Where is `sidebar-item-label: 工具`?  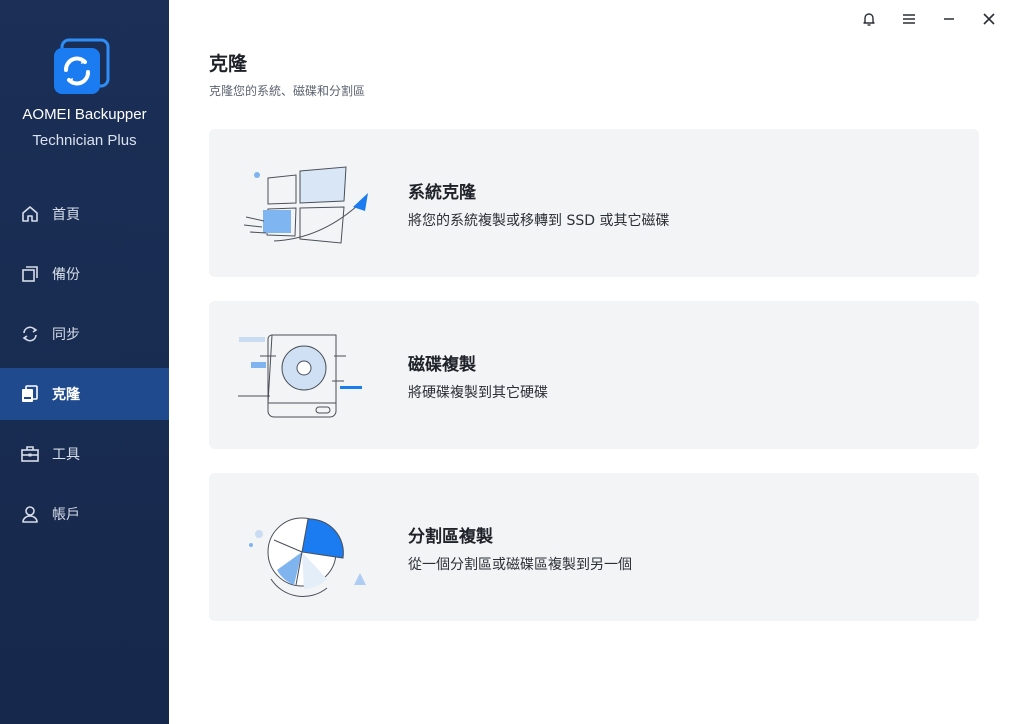
sidebar-item-label: 工具 is located at coordinates (66, 455).